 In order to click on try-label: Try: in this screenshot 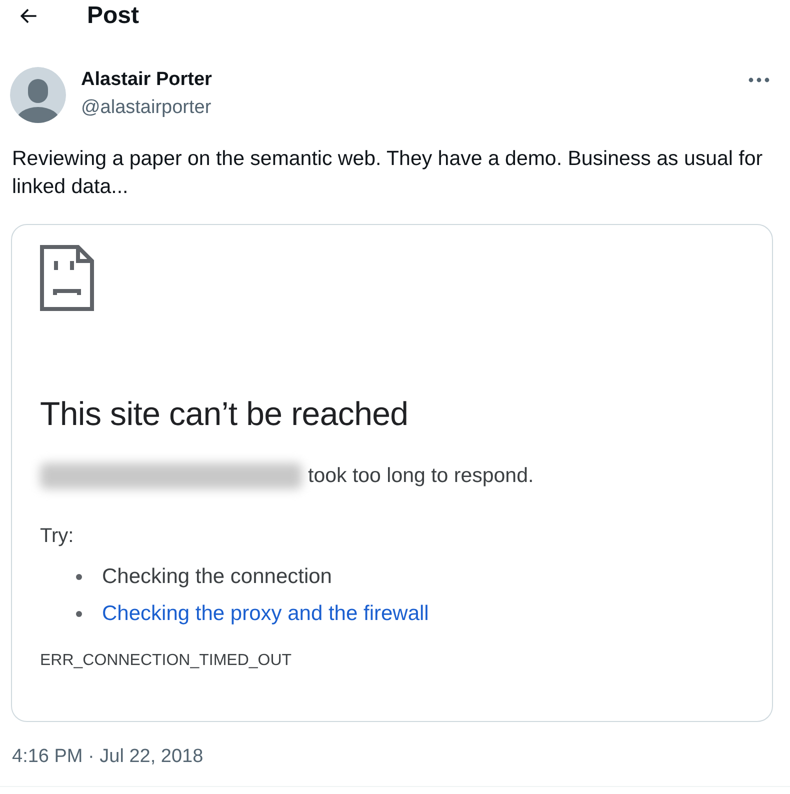, I will do `click(57, 536)`.